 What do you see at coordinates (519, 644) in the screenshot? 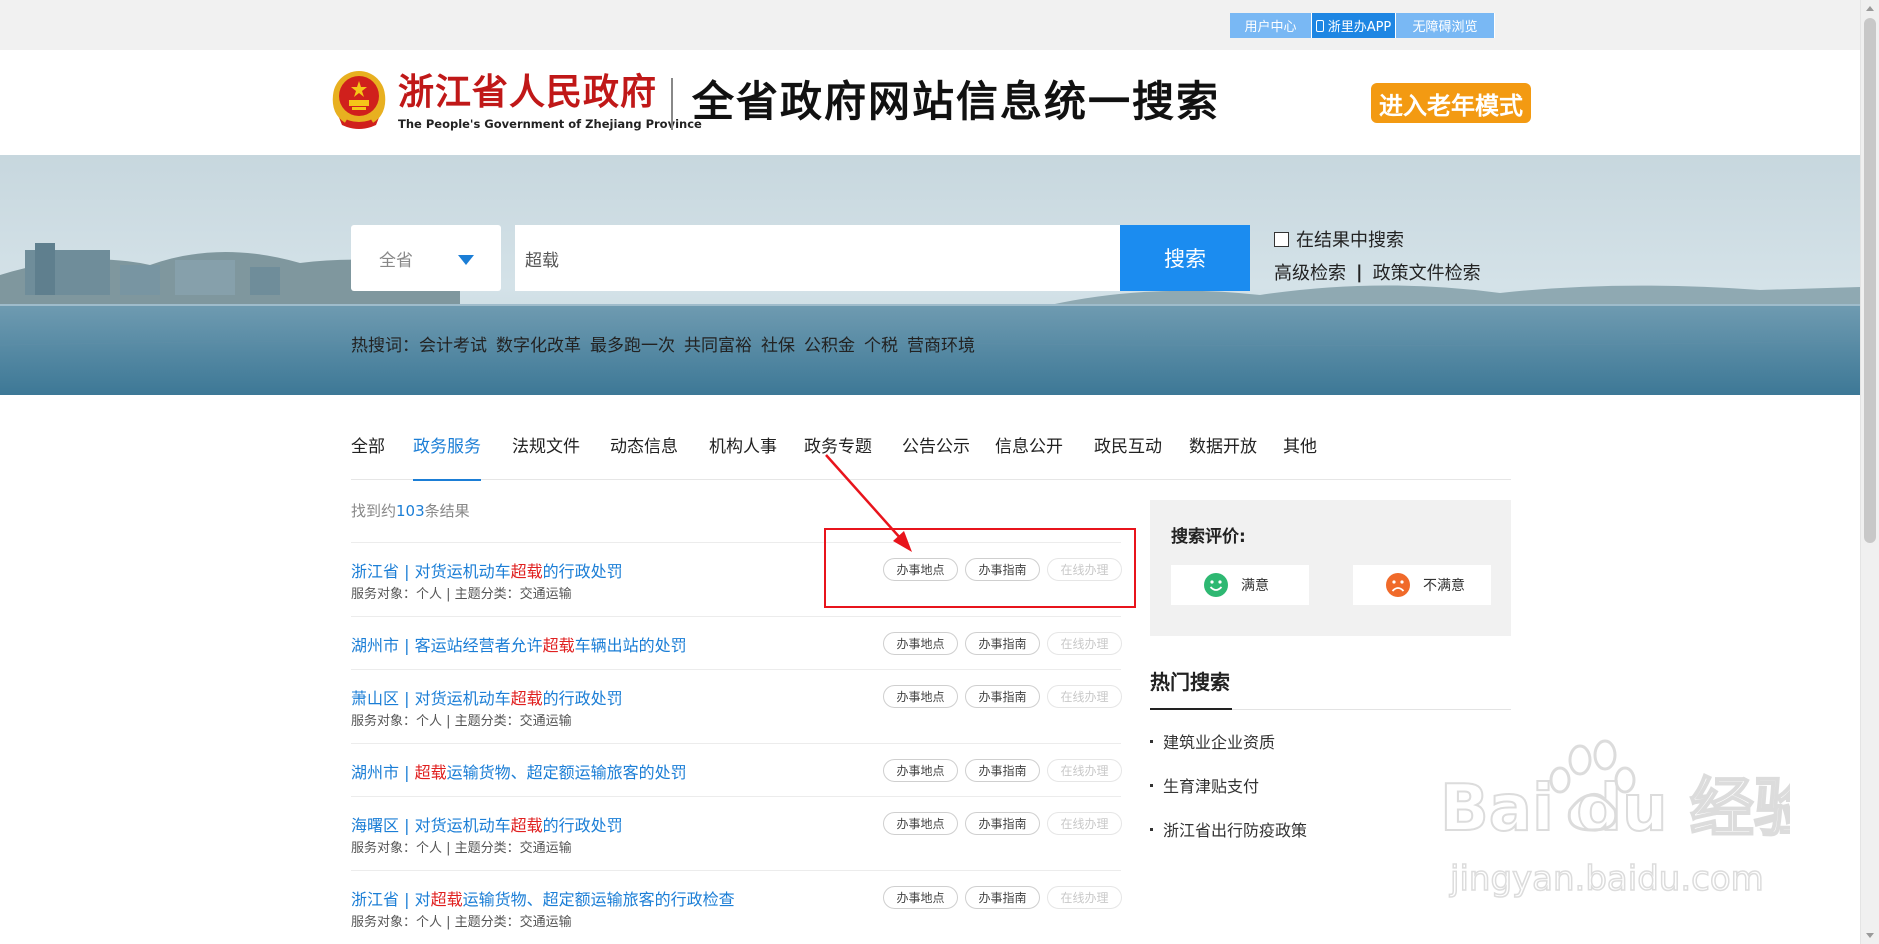
I see `result-title-link: 湖州市 | 客运站经营者允许超载车辆出站的处罚` at bounding box center [519, 644].